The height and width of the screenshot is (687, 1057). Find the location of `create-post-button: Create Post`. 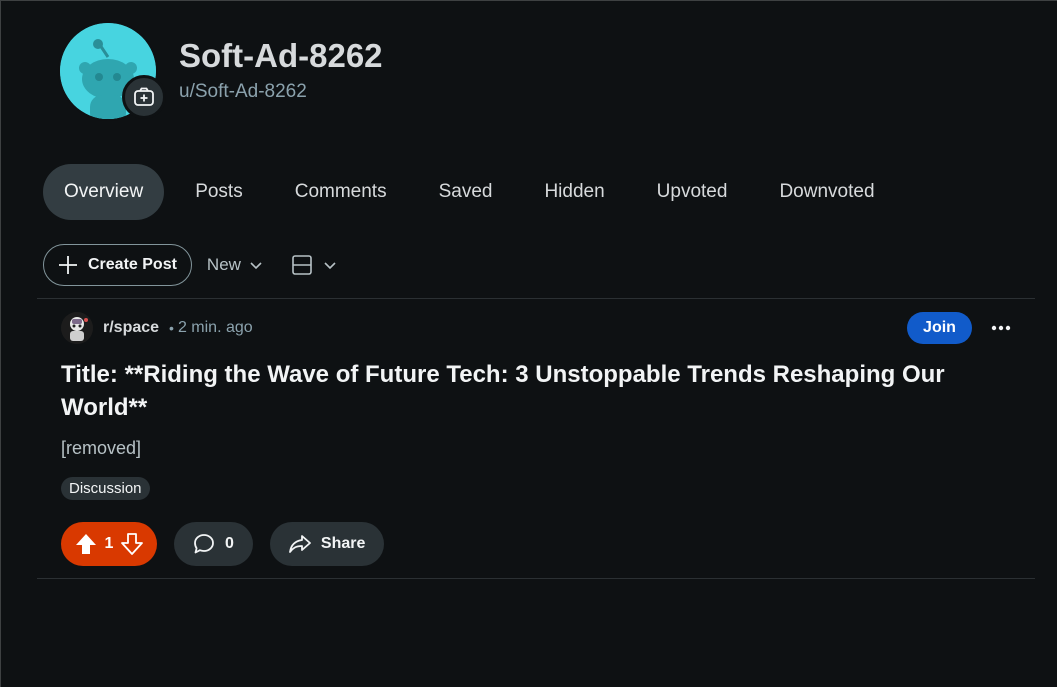

create-post-button: Create Post is located at coordinates (117, 265).